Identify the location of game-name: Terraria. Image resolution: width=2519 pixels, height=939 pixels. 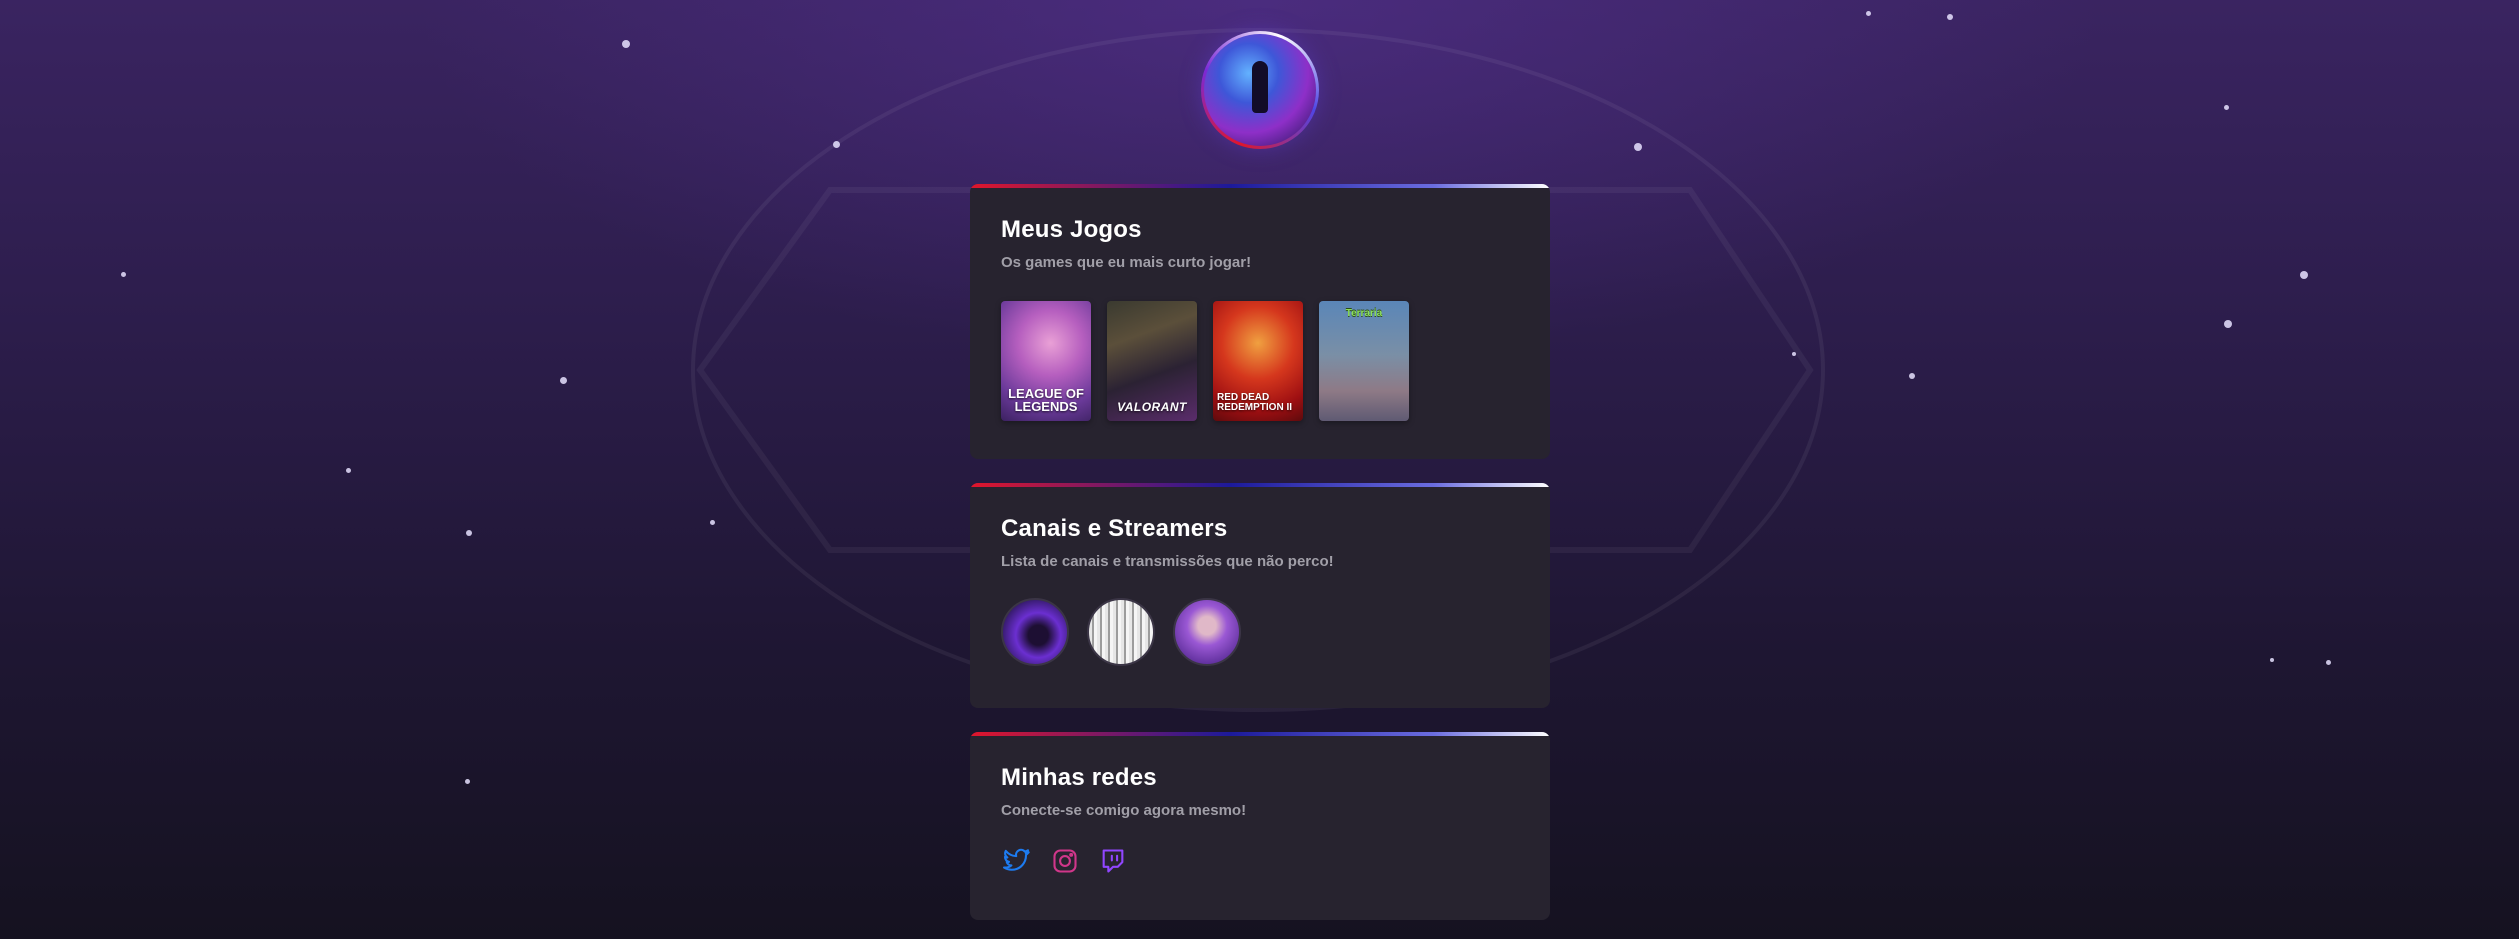
(1364, 313).